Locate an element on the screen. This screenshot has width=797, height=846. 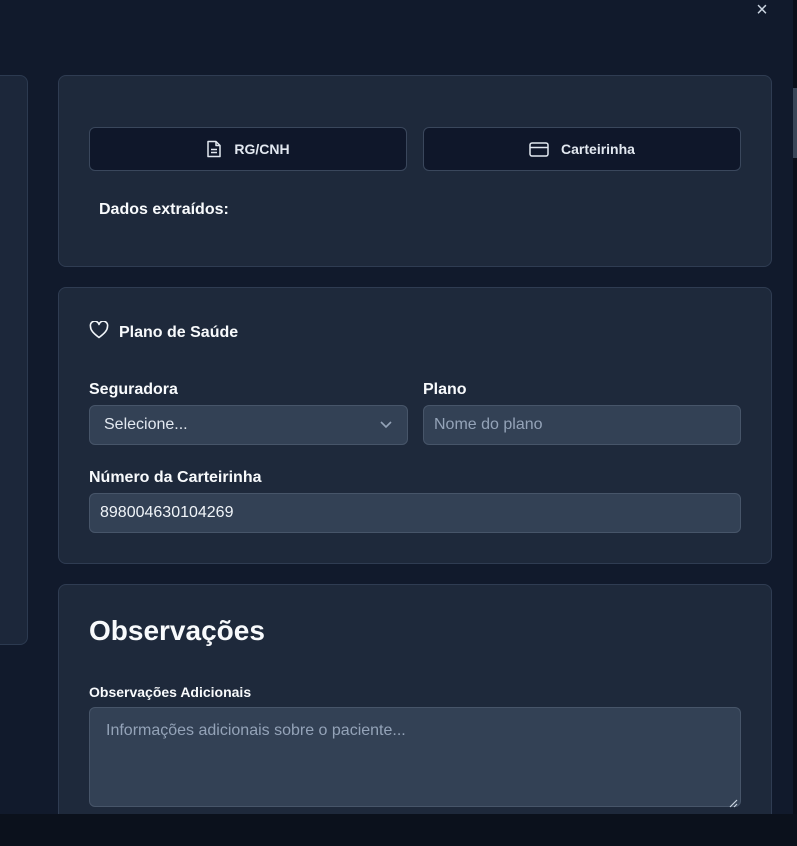
close-icon: × is located at coordinates (762, 10).